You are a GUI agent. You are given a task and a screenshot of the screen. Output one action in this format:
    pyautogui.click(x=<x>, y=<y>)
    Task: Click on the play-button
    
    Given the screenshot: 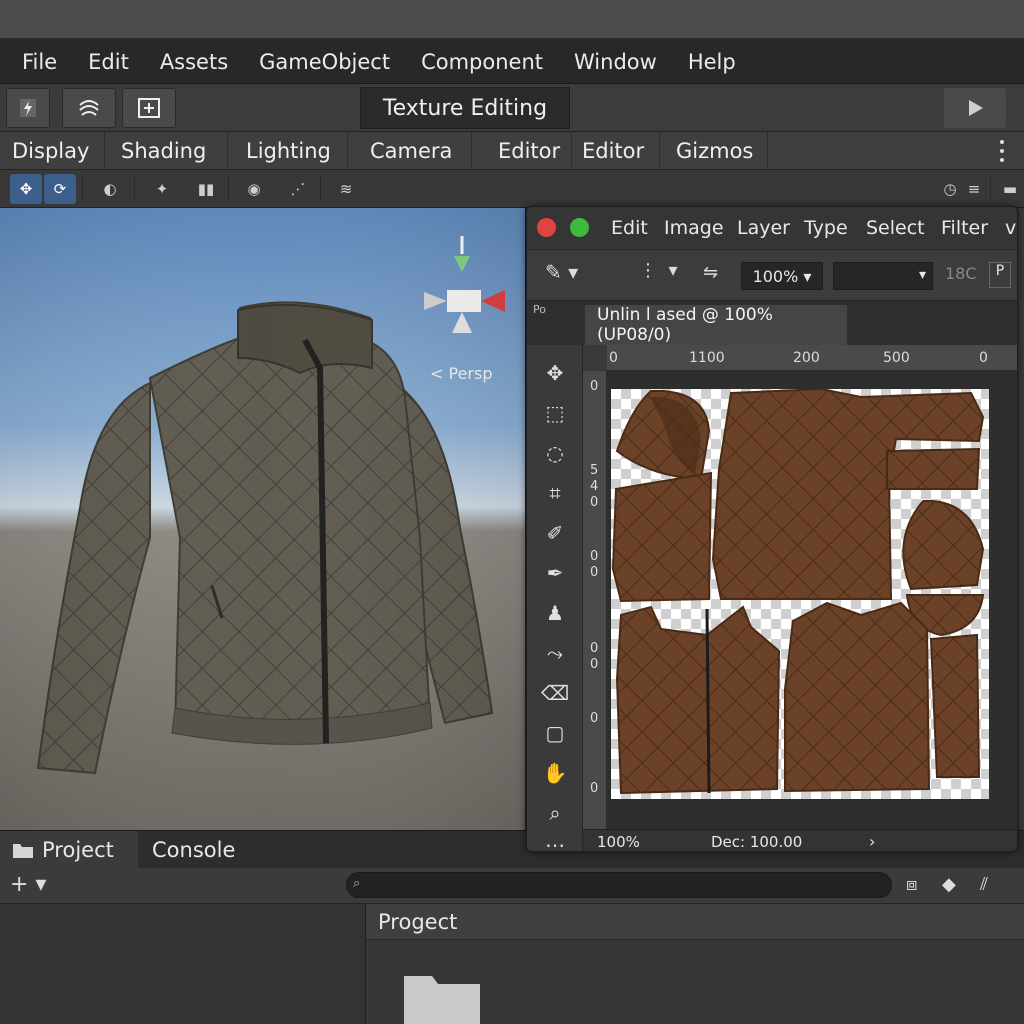 What is the action you would take?
    pyautogui.click(x=975, y=108)
    